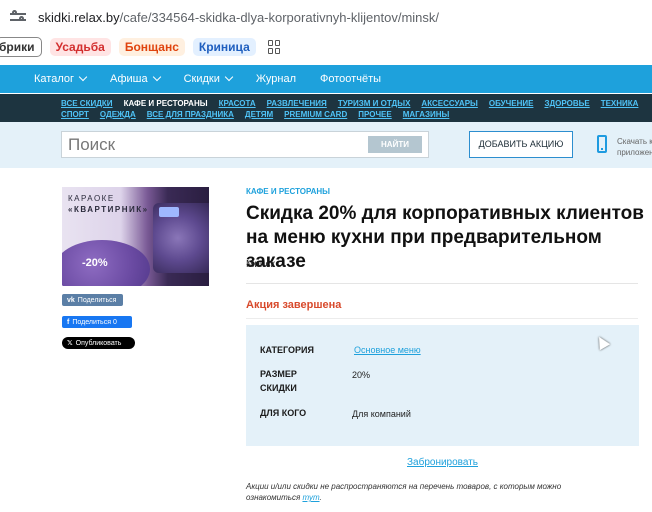  I want to click on category-link: ОДЕЖДА, so click(118, 115).